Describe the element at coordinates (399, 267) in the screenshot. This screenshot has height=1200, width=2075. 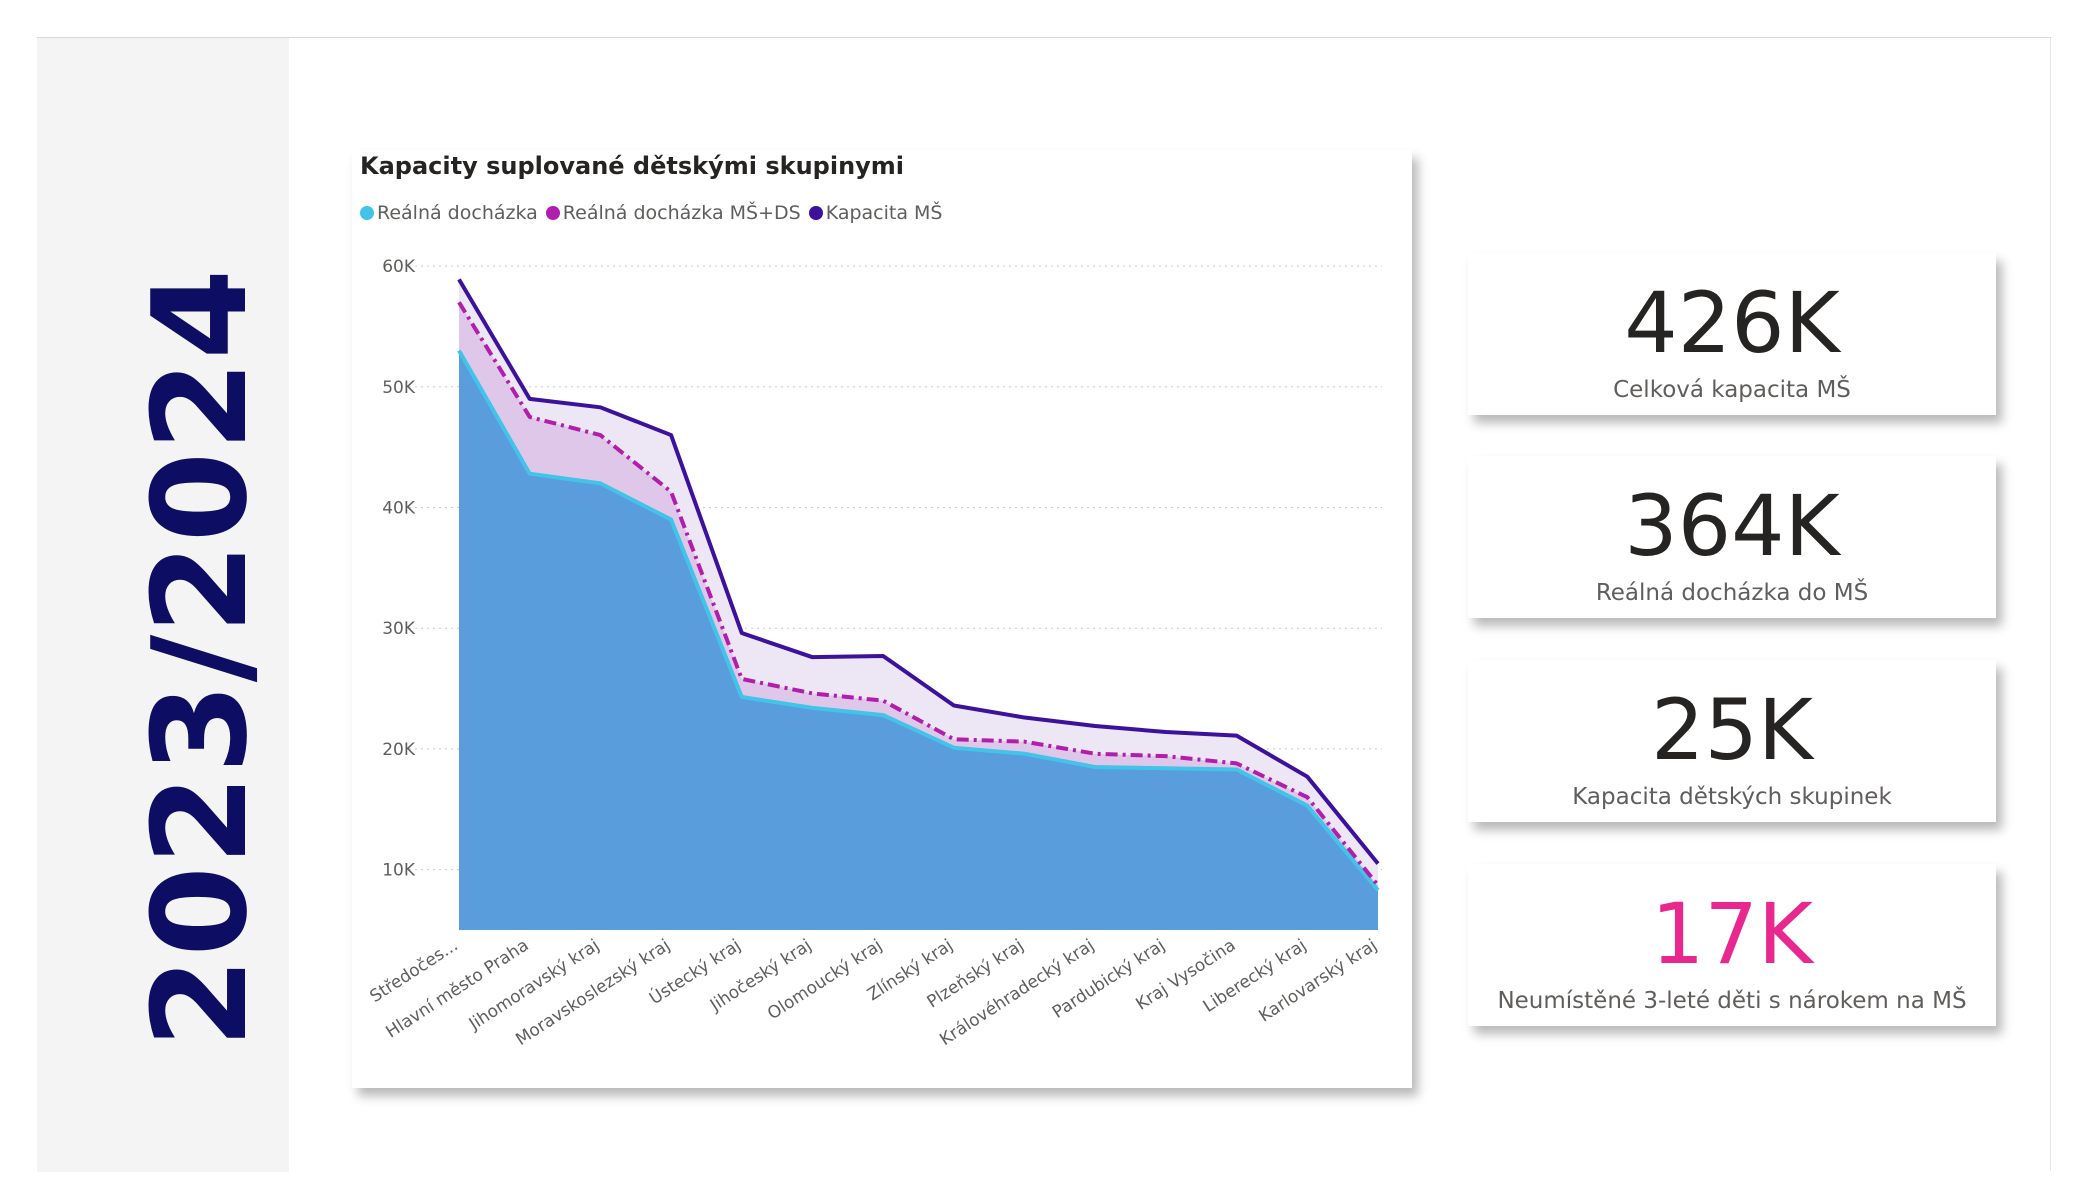
I see `y-tick-label: 60K` at that location.